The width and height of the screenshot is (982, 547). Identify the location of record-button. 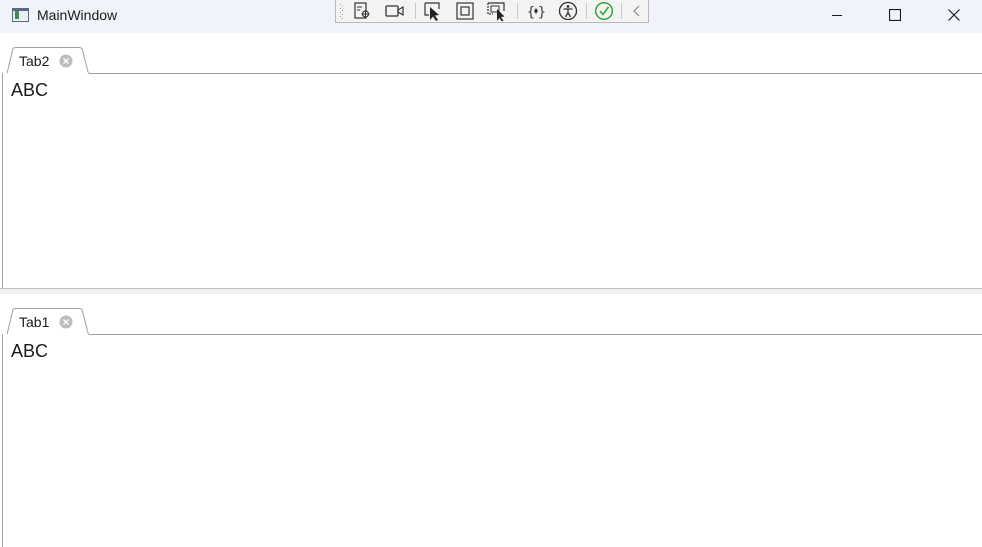
(395, 11).